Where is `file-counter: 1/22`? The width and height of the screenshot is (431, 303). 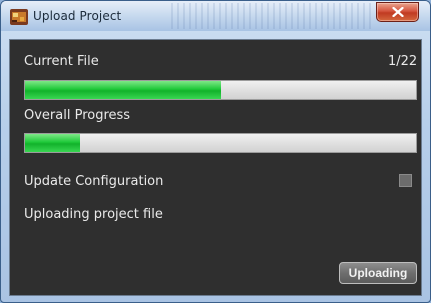 file-counter: 1/22 is located at coordinates (403, 61).